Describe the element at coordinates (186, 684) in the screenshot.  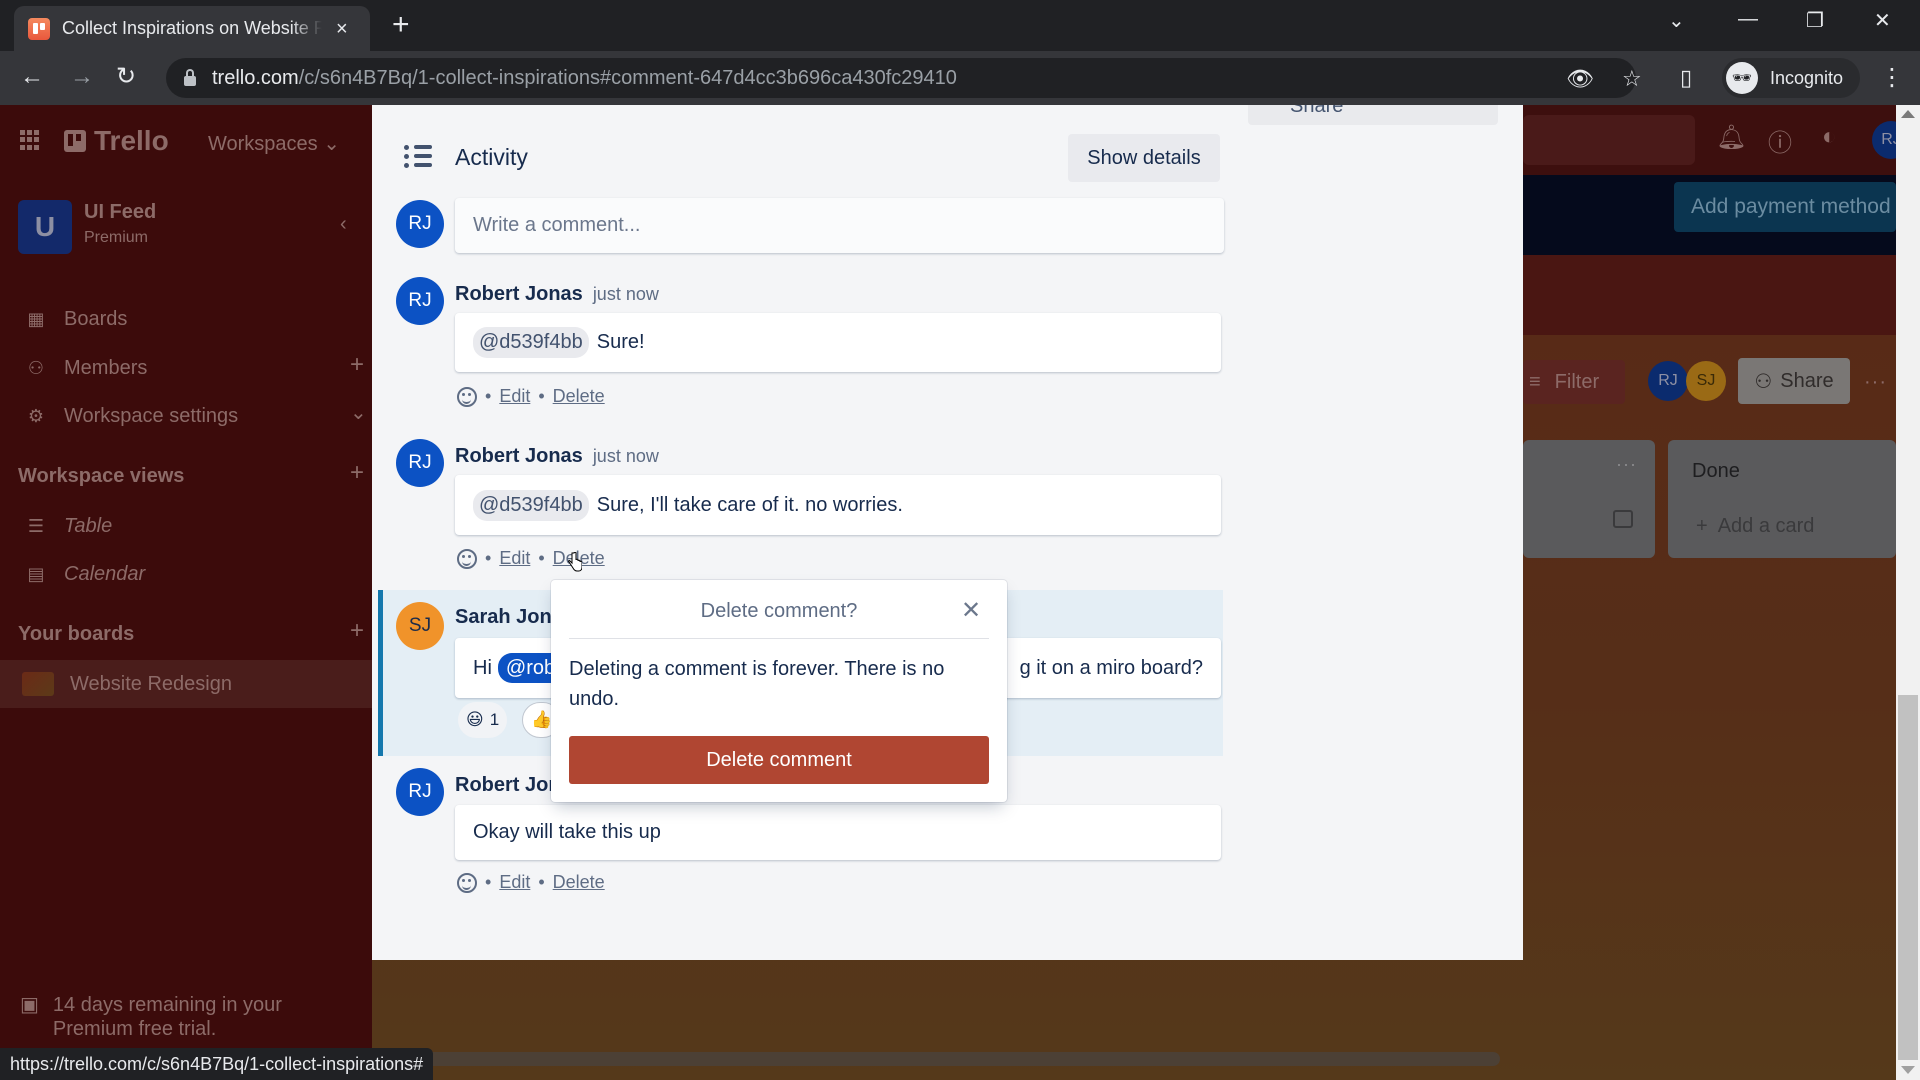
I see `sidebar-board-website-redesign: Website Redesign` at that location.